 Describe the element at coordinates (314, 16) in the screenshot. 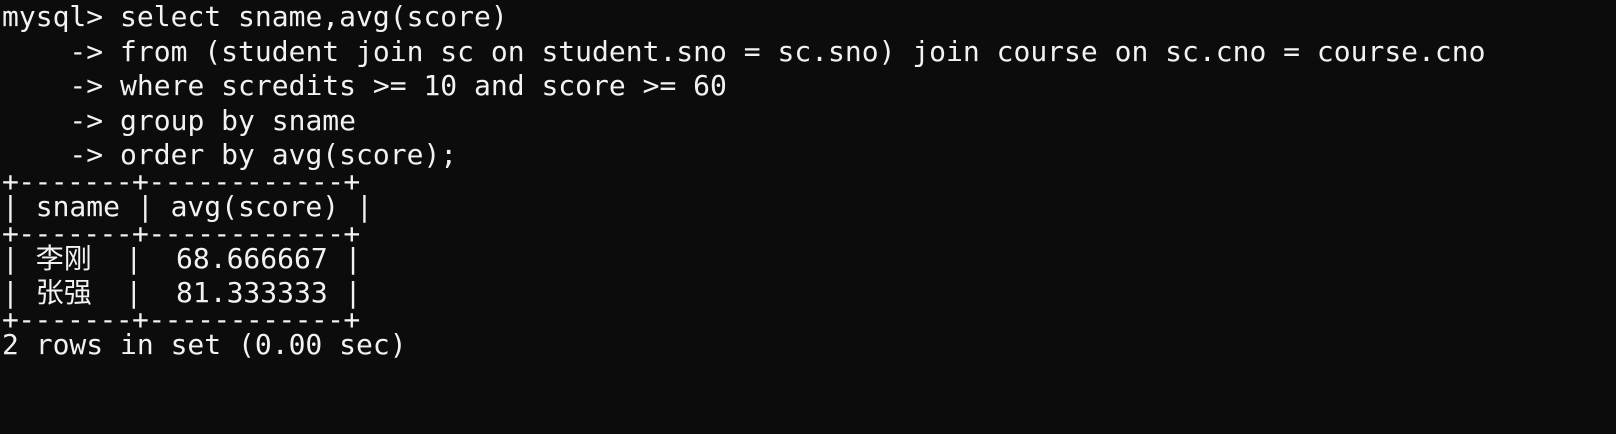

I see `query-text: select sname,avg(score)` at that location.